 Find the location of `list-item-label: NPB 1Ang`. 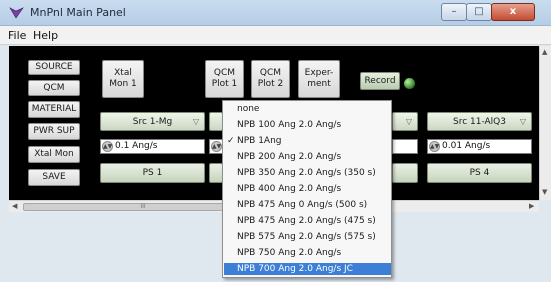

list-item-label: NPB 1Ang is located at coordinates (259, 141).